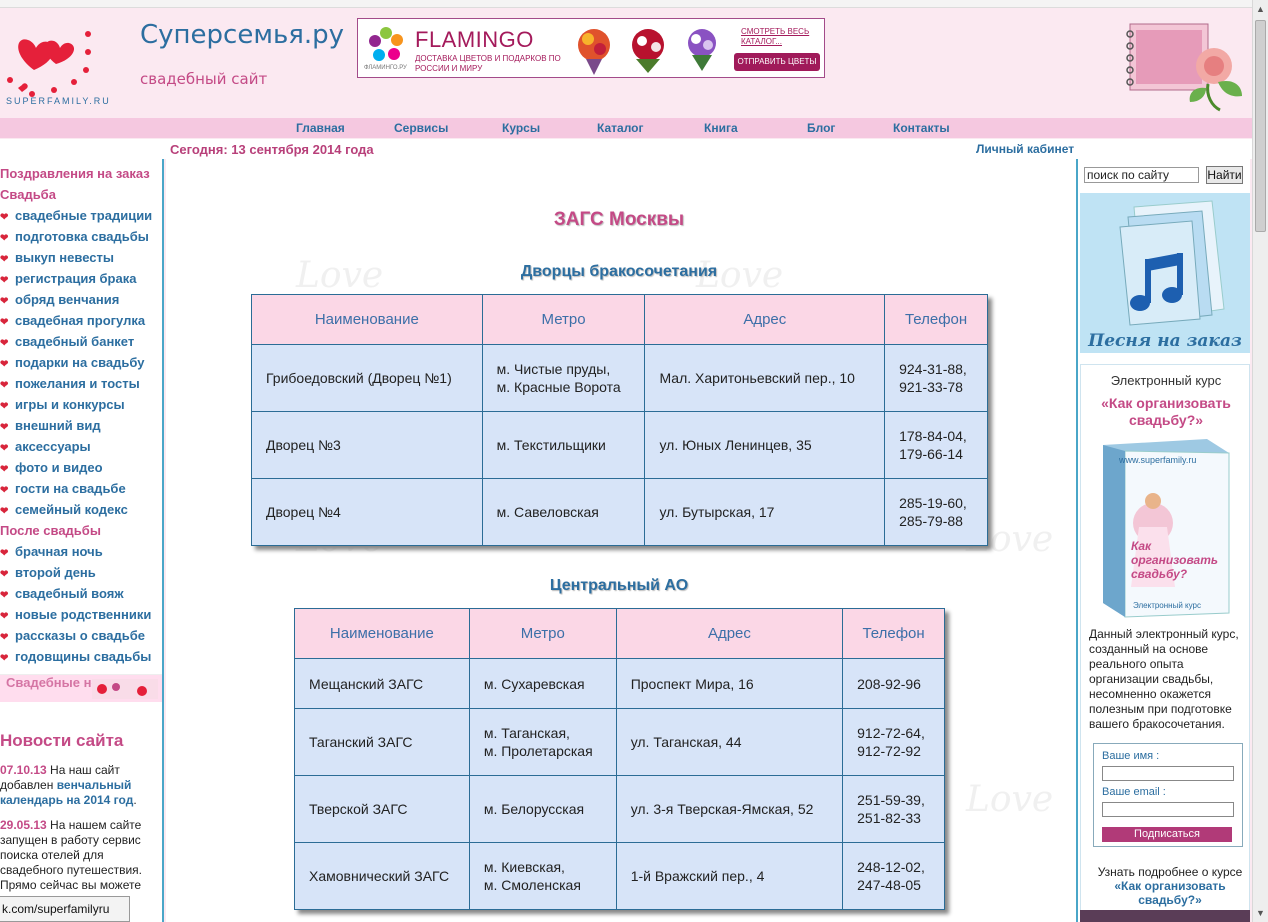 The height and width of the screenshot is (922, 1268). What do you see at coordinates (521, 128) in the screenshot?
I see `nav-courses: Курсы` at bounding box center [521, 128].